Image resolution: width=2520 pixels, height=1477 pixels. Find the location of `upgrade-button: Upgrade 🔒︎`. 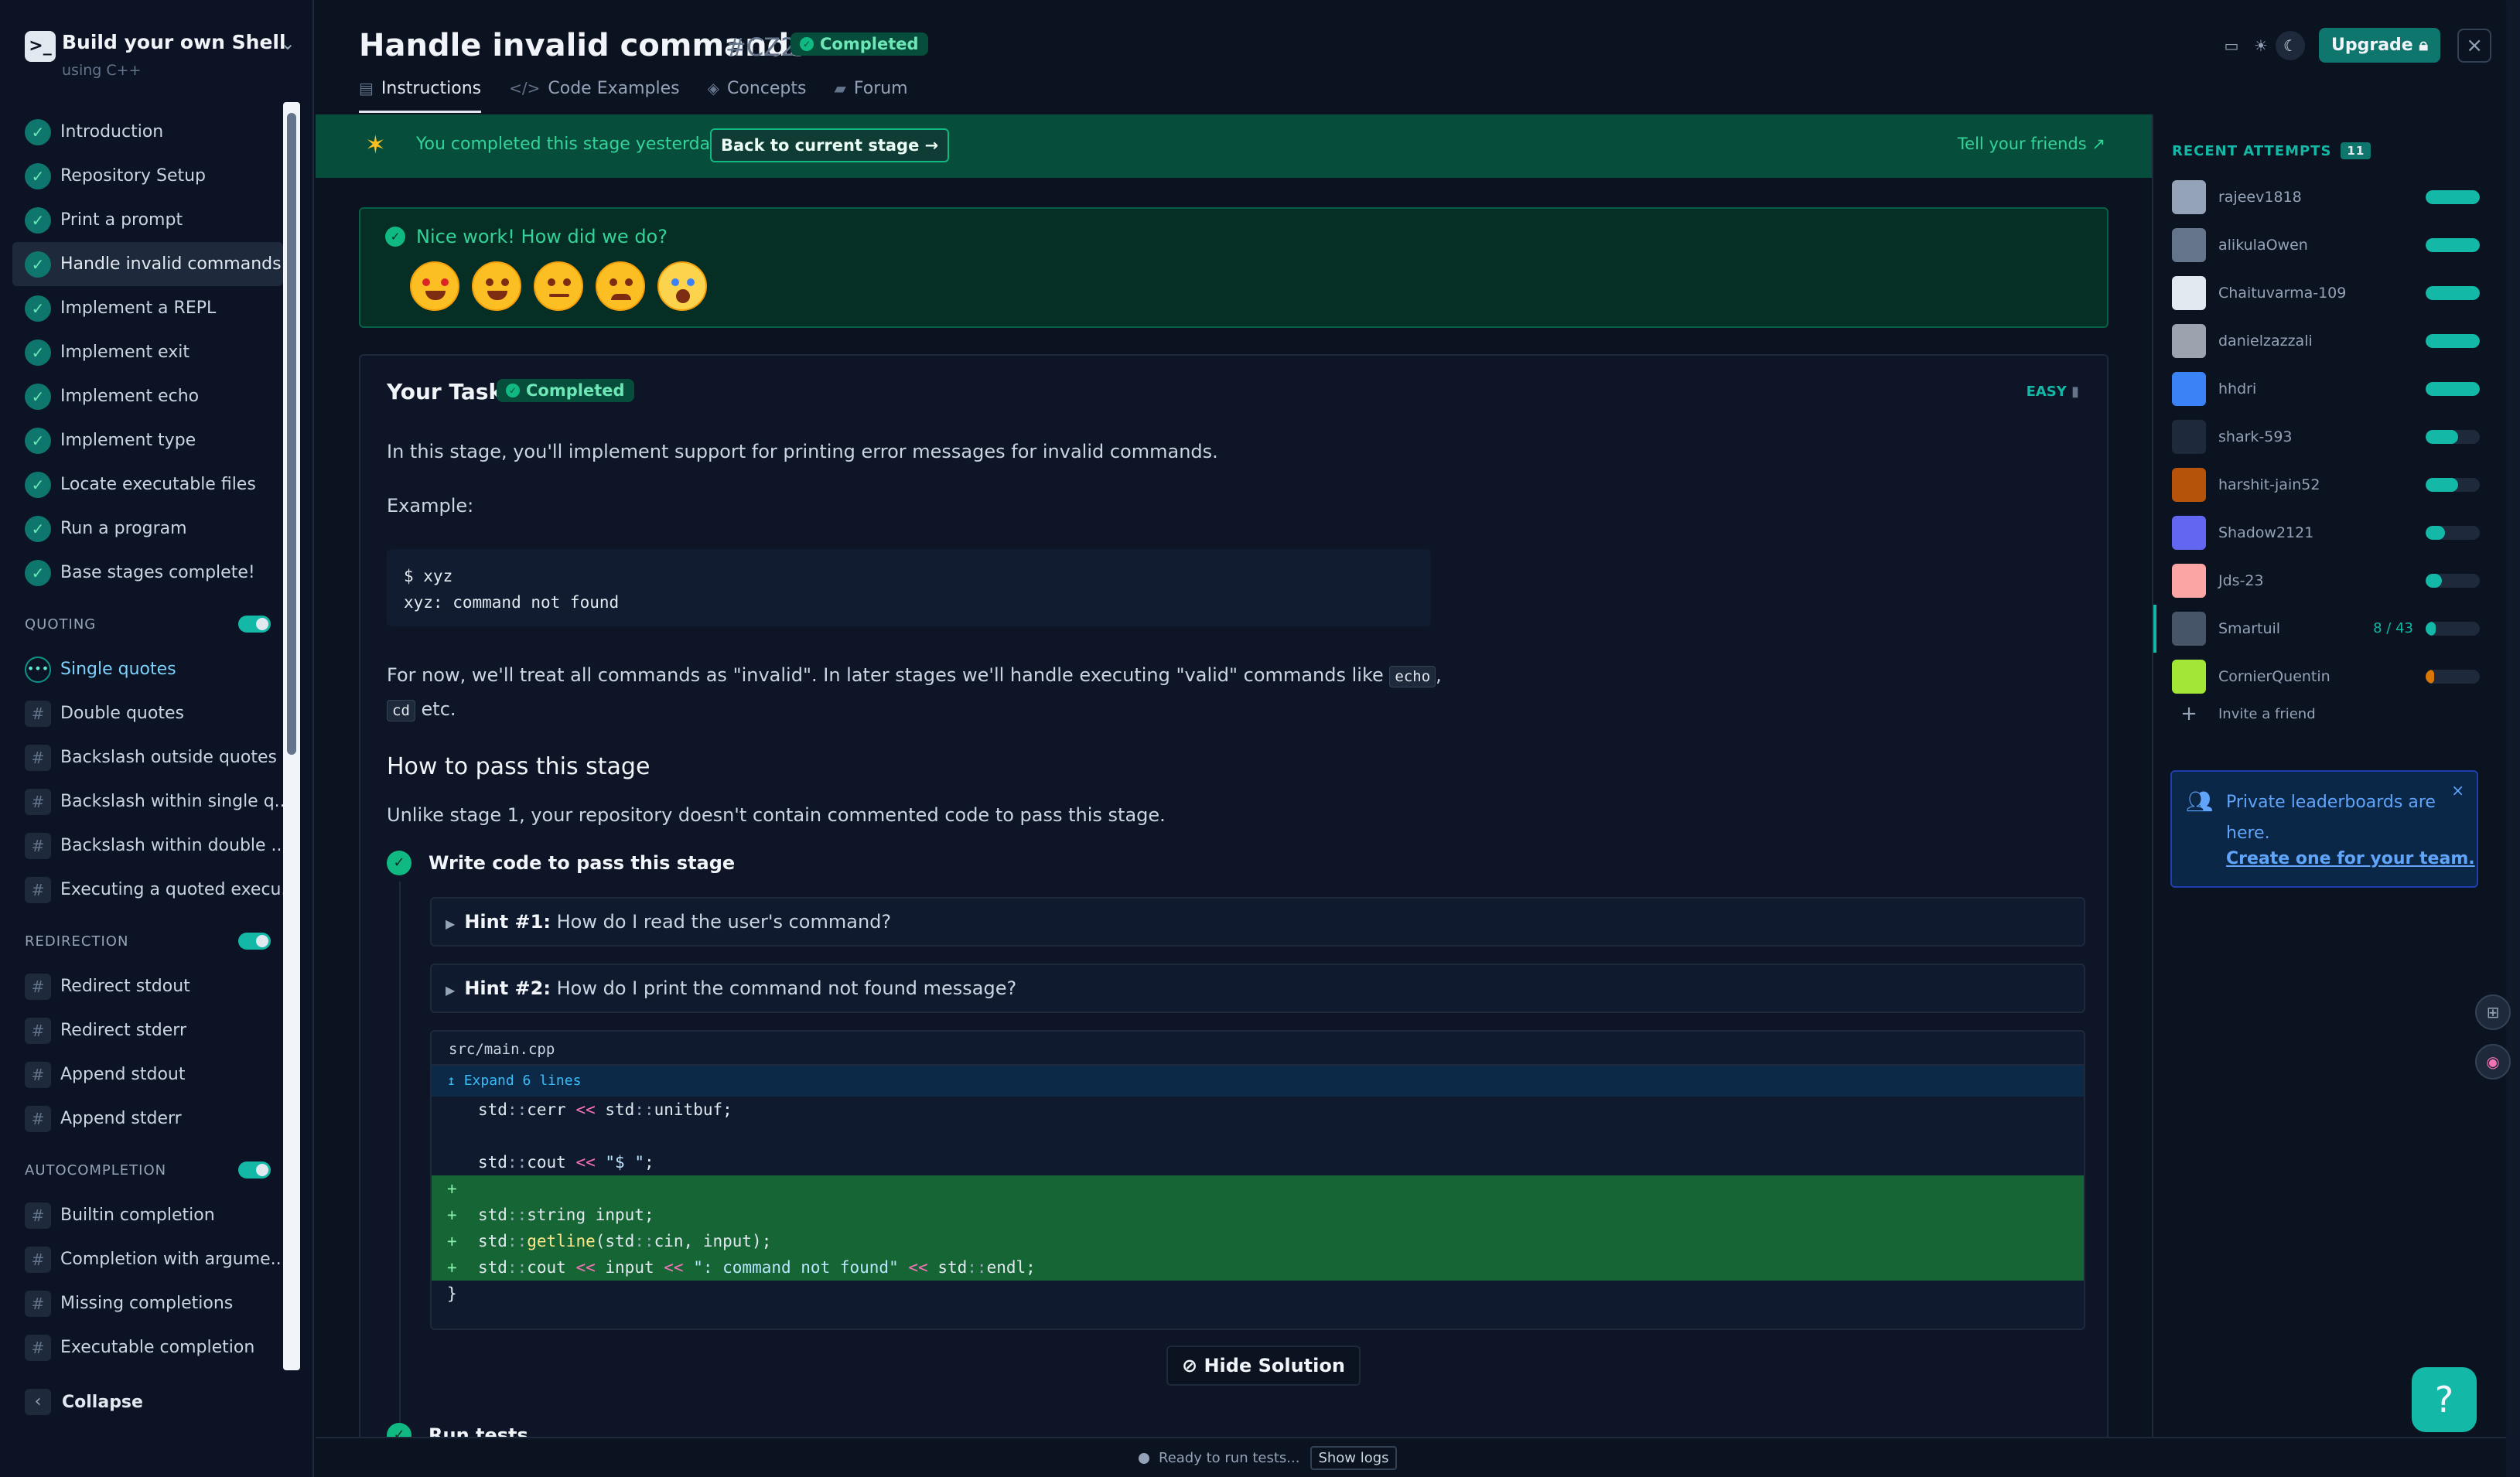

upgrade-button: Upgrade 🔒︎ is located at coordinates (2380, 45).